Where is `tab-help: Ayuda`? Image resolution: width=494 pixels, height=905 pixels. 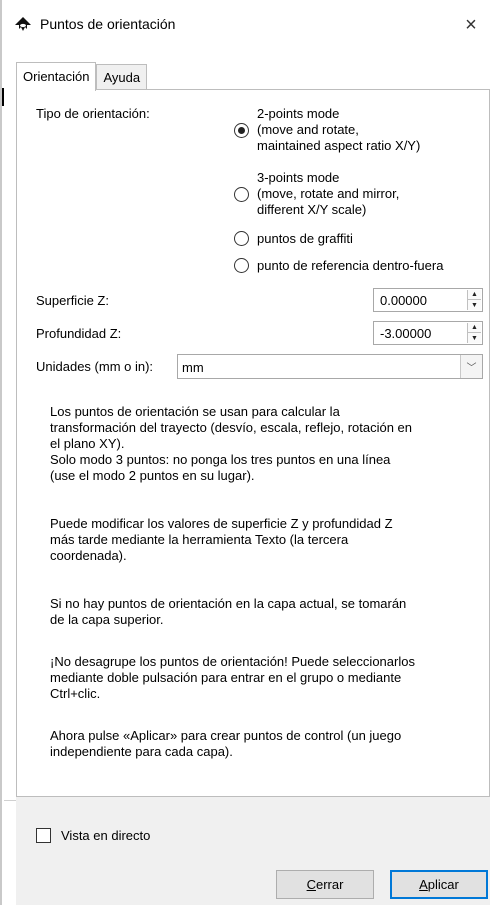
tab-help: Ayuda is located at coordinates (122, 77).